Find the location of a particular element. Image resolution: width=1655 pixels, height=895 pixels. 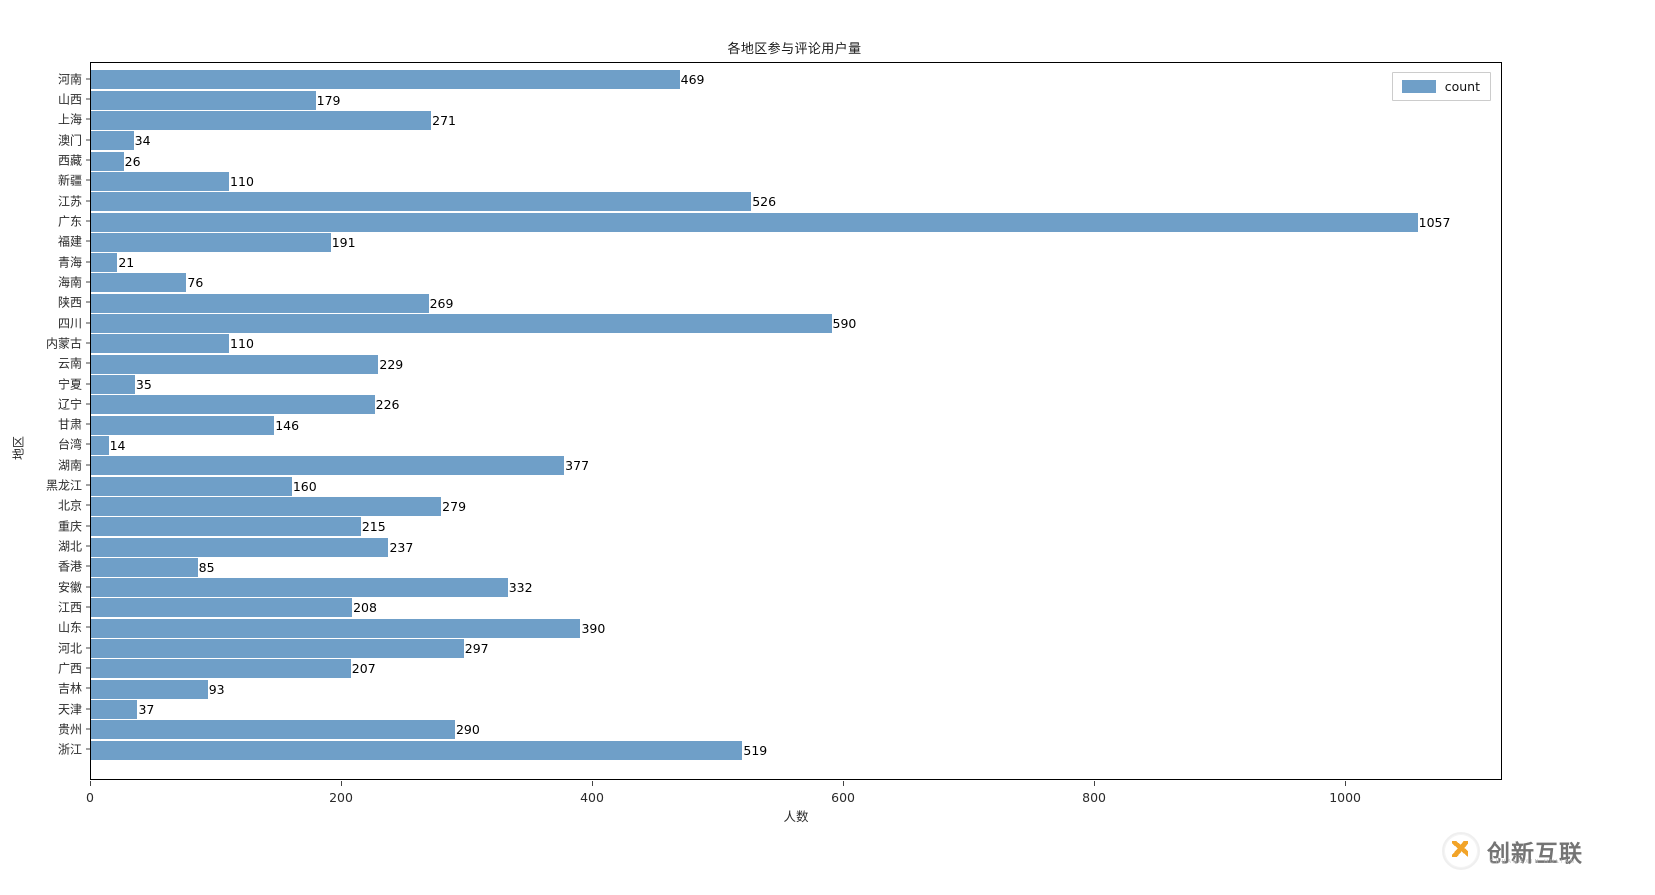

bar-value-label: 14 is located at coordinates (117, 445).